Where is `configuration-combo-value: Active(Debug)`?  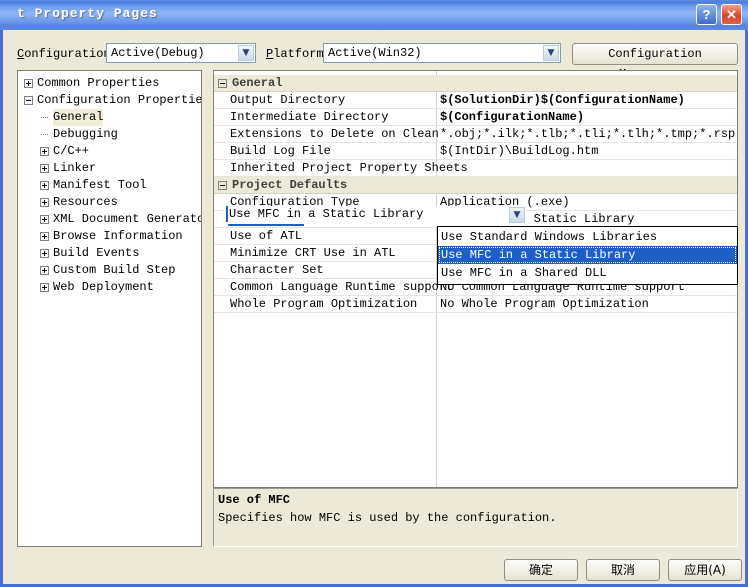
configuration-combo-value: Active(Debug) is located at coordinates (158, 53).